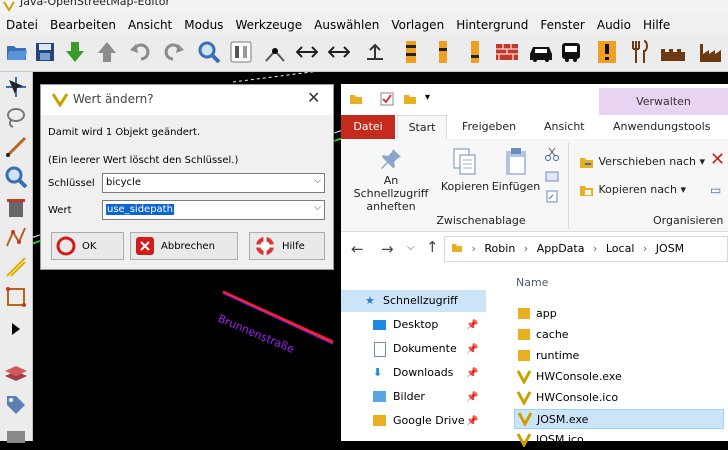  What do you see at coordinates (586, 249) in the screenshot?
I see `breadcrumb: › Robin › AppData › Local › JOSM` at bounding box center [586, 249].